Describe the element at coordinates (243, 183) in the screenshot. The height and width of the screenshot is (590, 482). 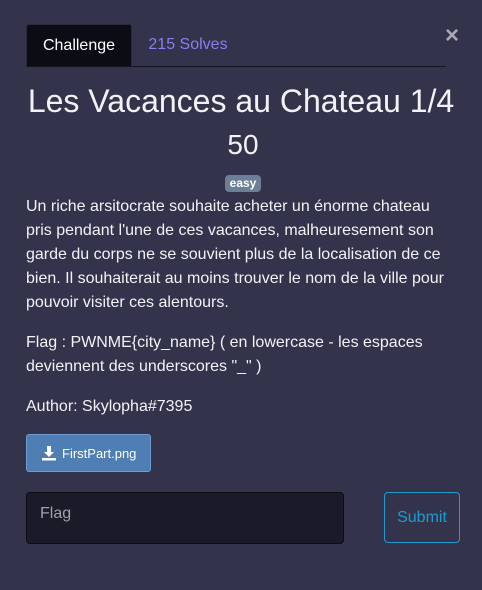
I see `difficulty-badge: easy` at that location.